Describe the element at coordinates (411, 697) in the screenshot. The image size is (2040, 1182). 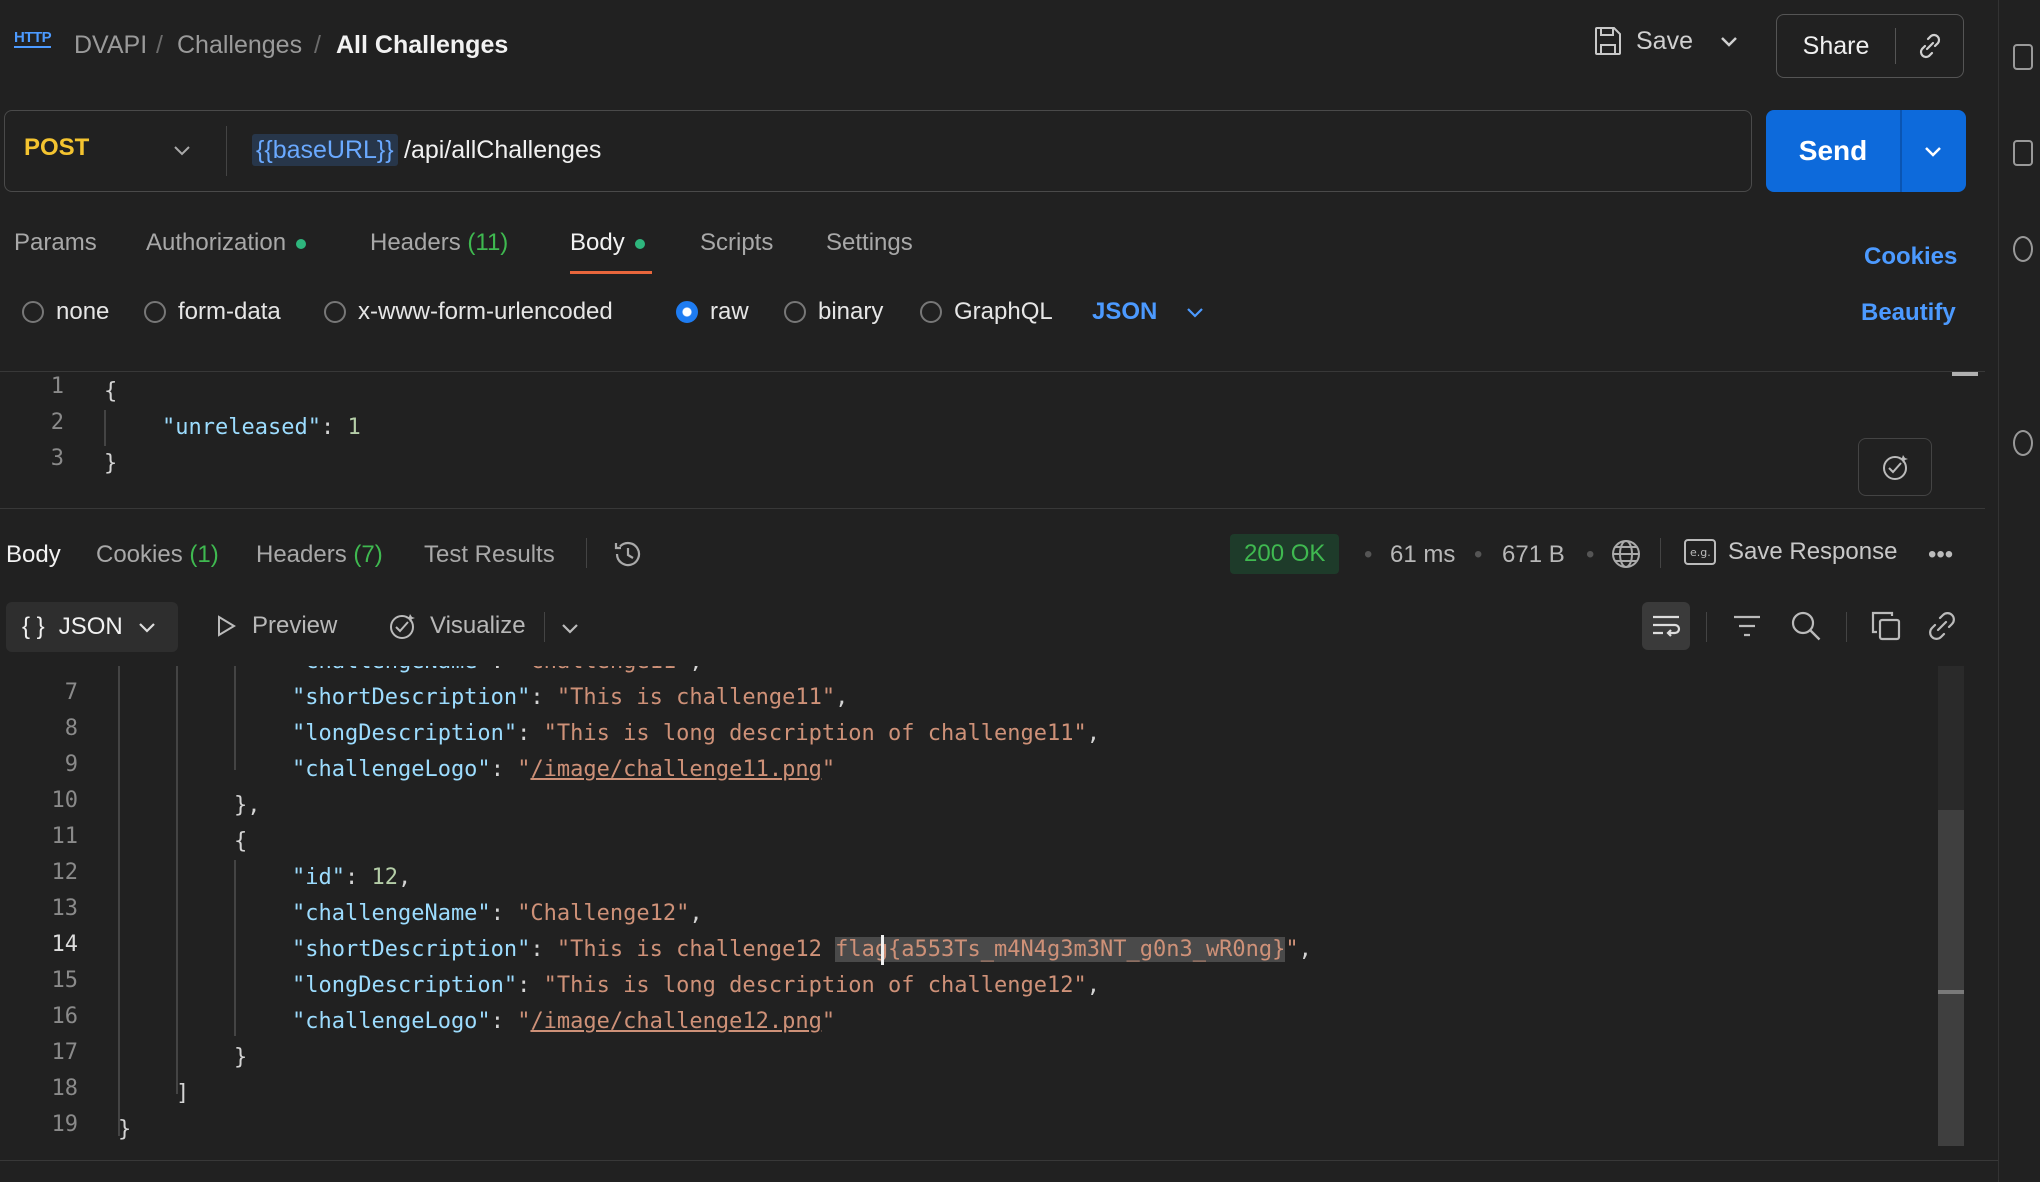
I see `json-key: "shortDescription"` at that location.